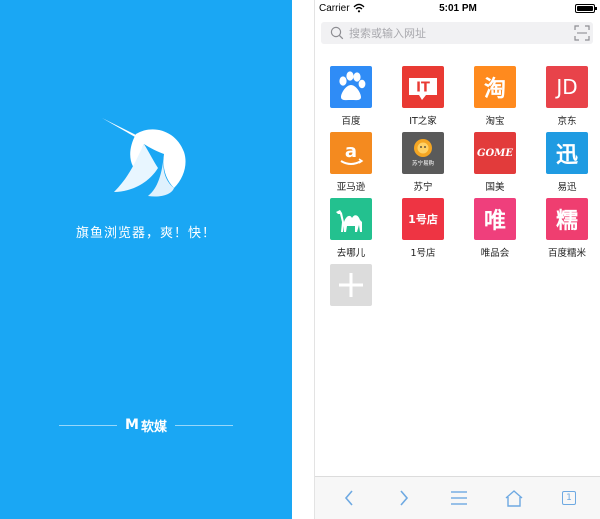  Describe the element at coordinates (351, 121) in the screenshot. I see `app-label: 百度` at that location.